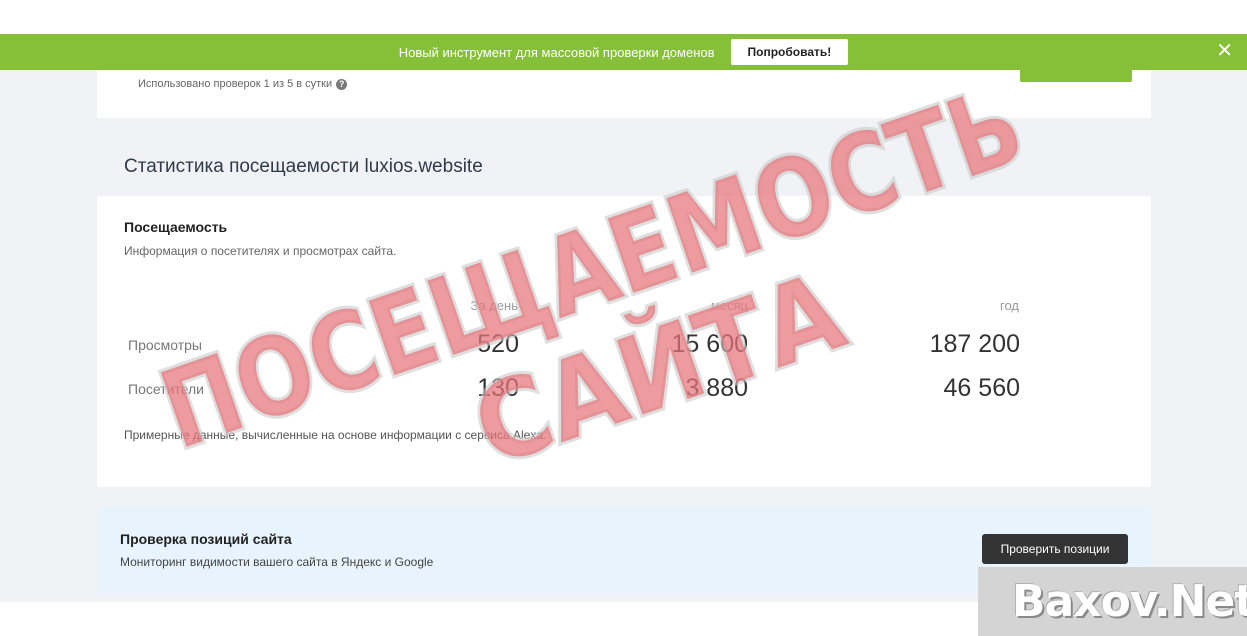  I want to click on help-icon: ?, so click(342, 84).